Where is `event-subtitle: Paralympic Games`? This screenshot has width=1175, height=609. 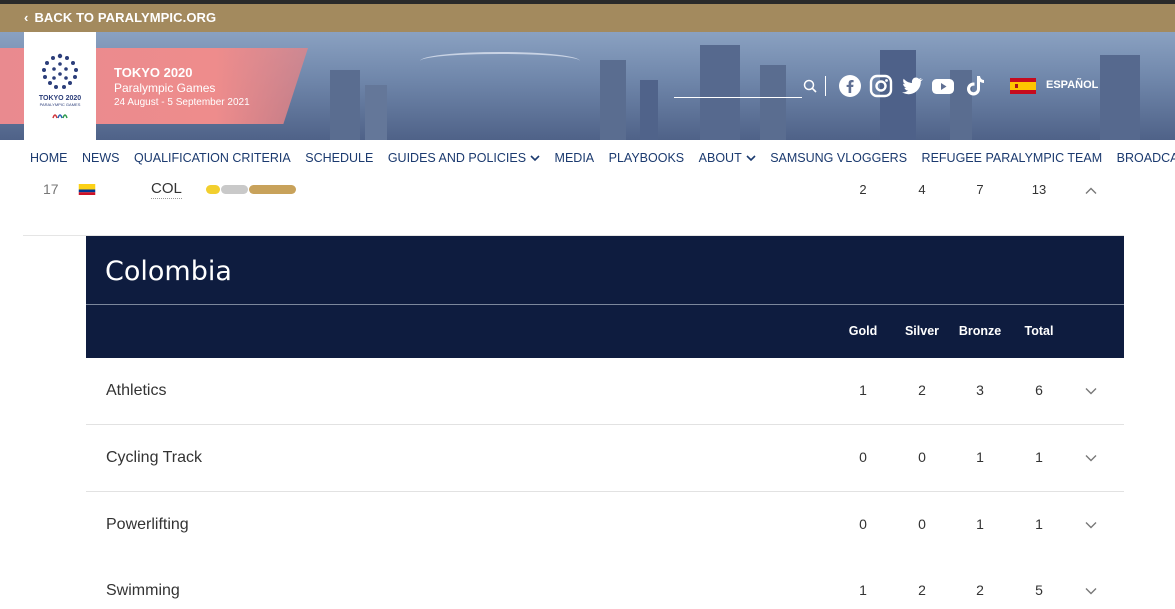 event-subtitle: Paralympic Games is located at coordinates (165, 88).